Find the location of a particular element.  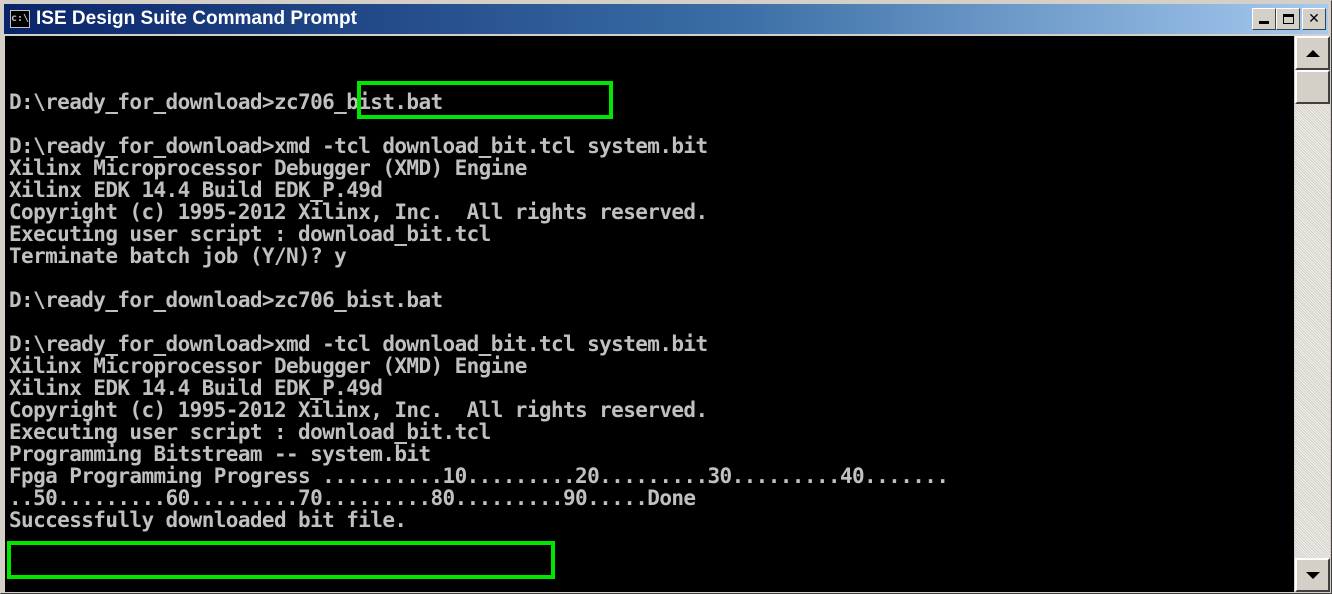

scrollbar-thumb is located at coordinates (1312, 87).